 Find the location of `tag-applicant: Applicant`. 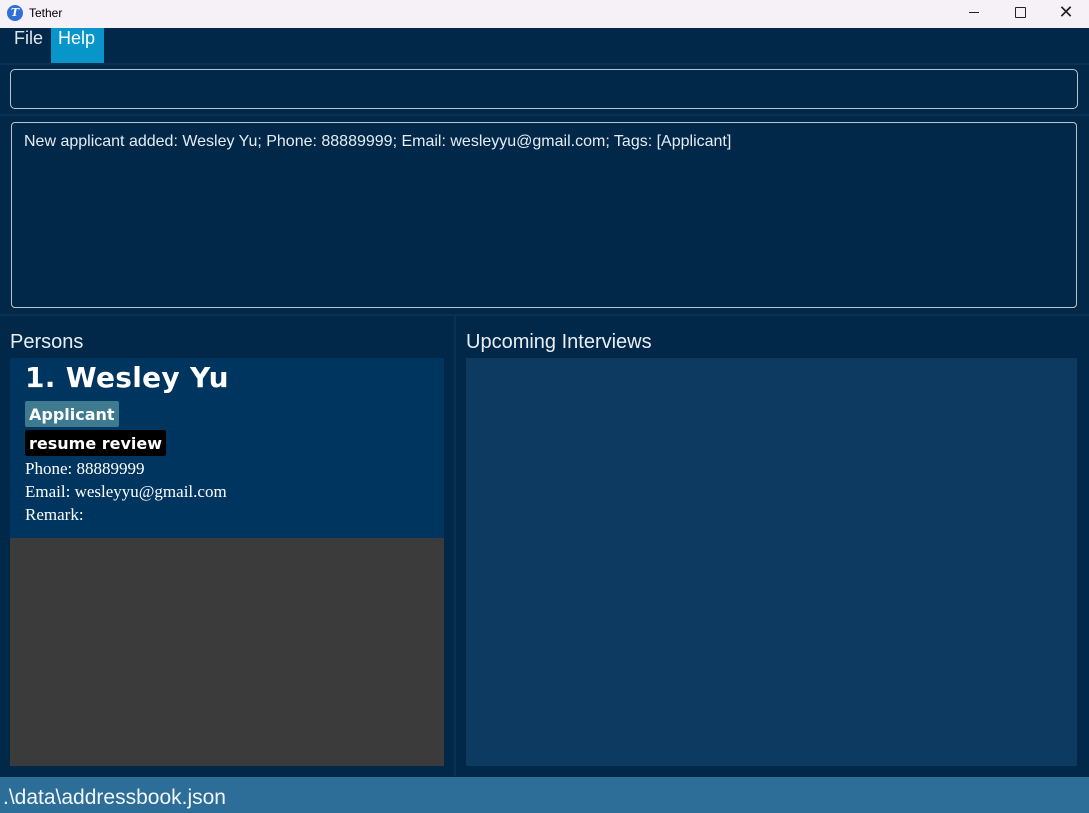

tag-applicant: Applicant is located at coordinates (72, 414).